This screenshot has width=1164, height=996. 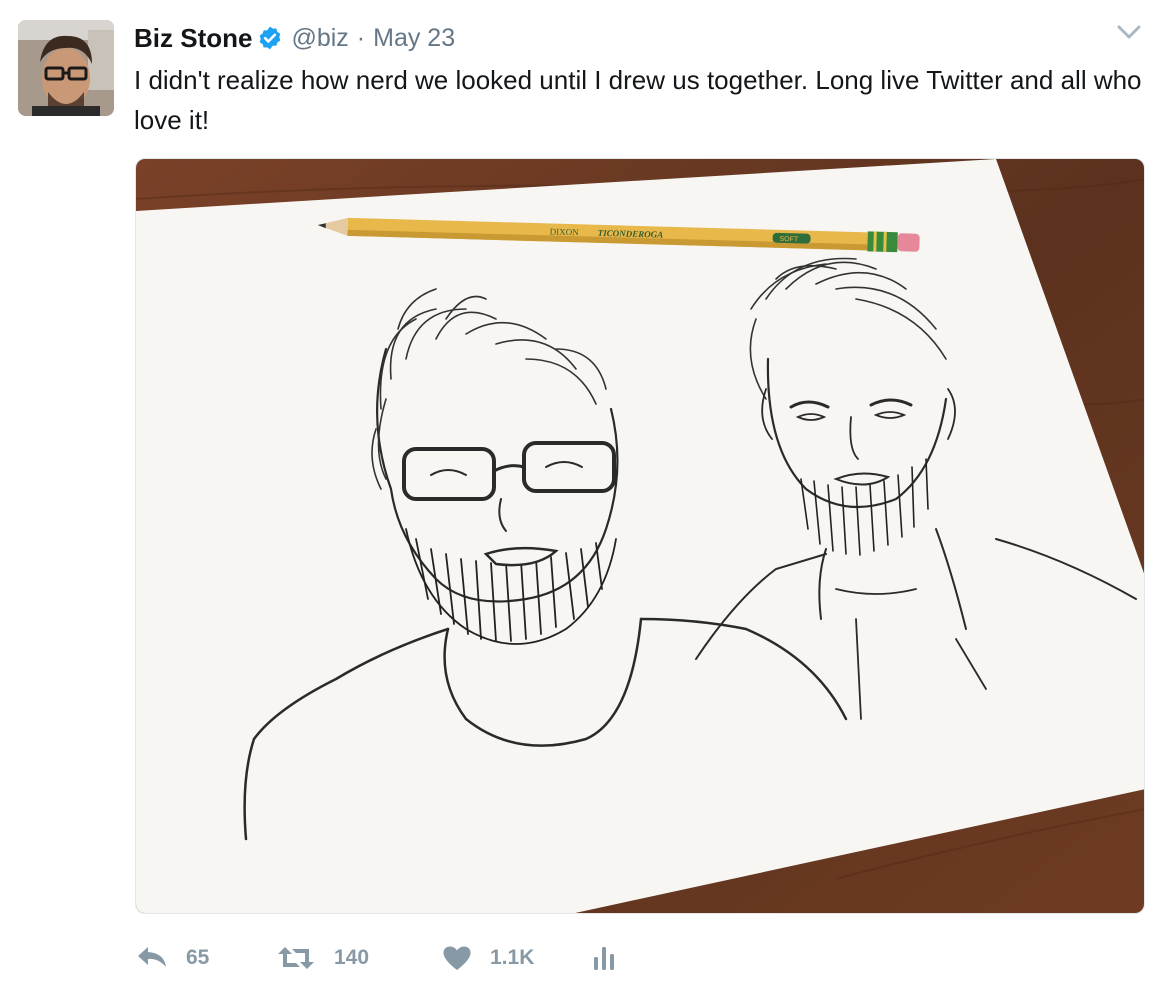 I want to click on retweet-icon, so click(x=296, y=958).